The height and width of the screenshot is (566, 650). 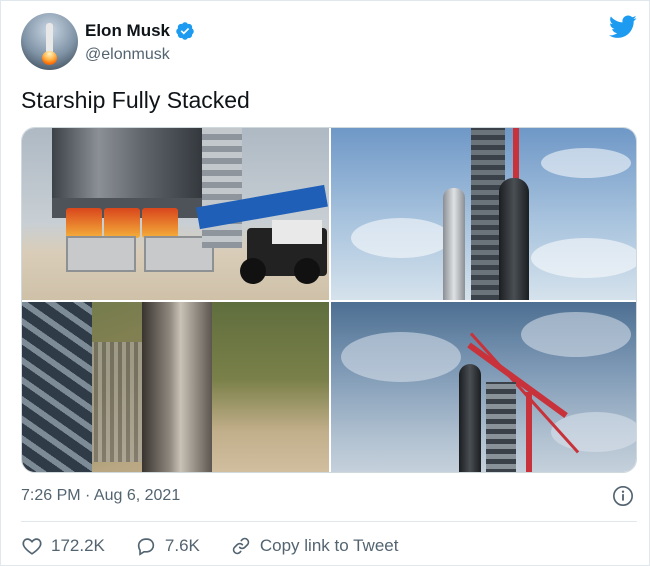 I want to click on twitter-bird-icon, so click(x=623, y=27).